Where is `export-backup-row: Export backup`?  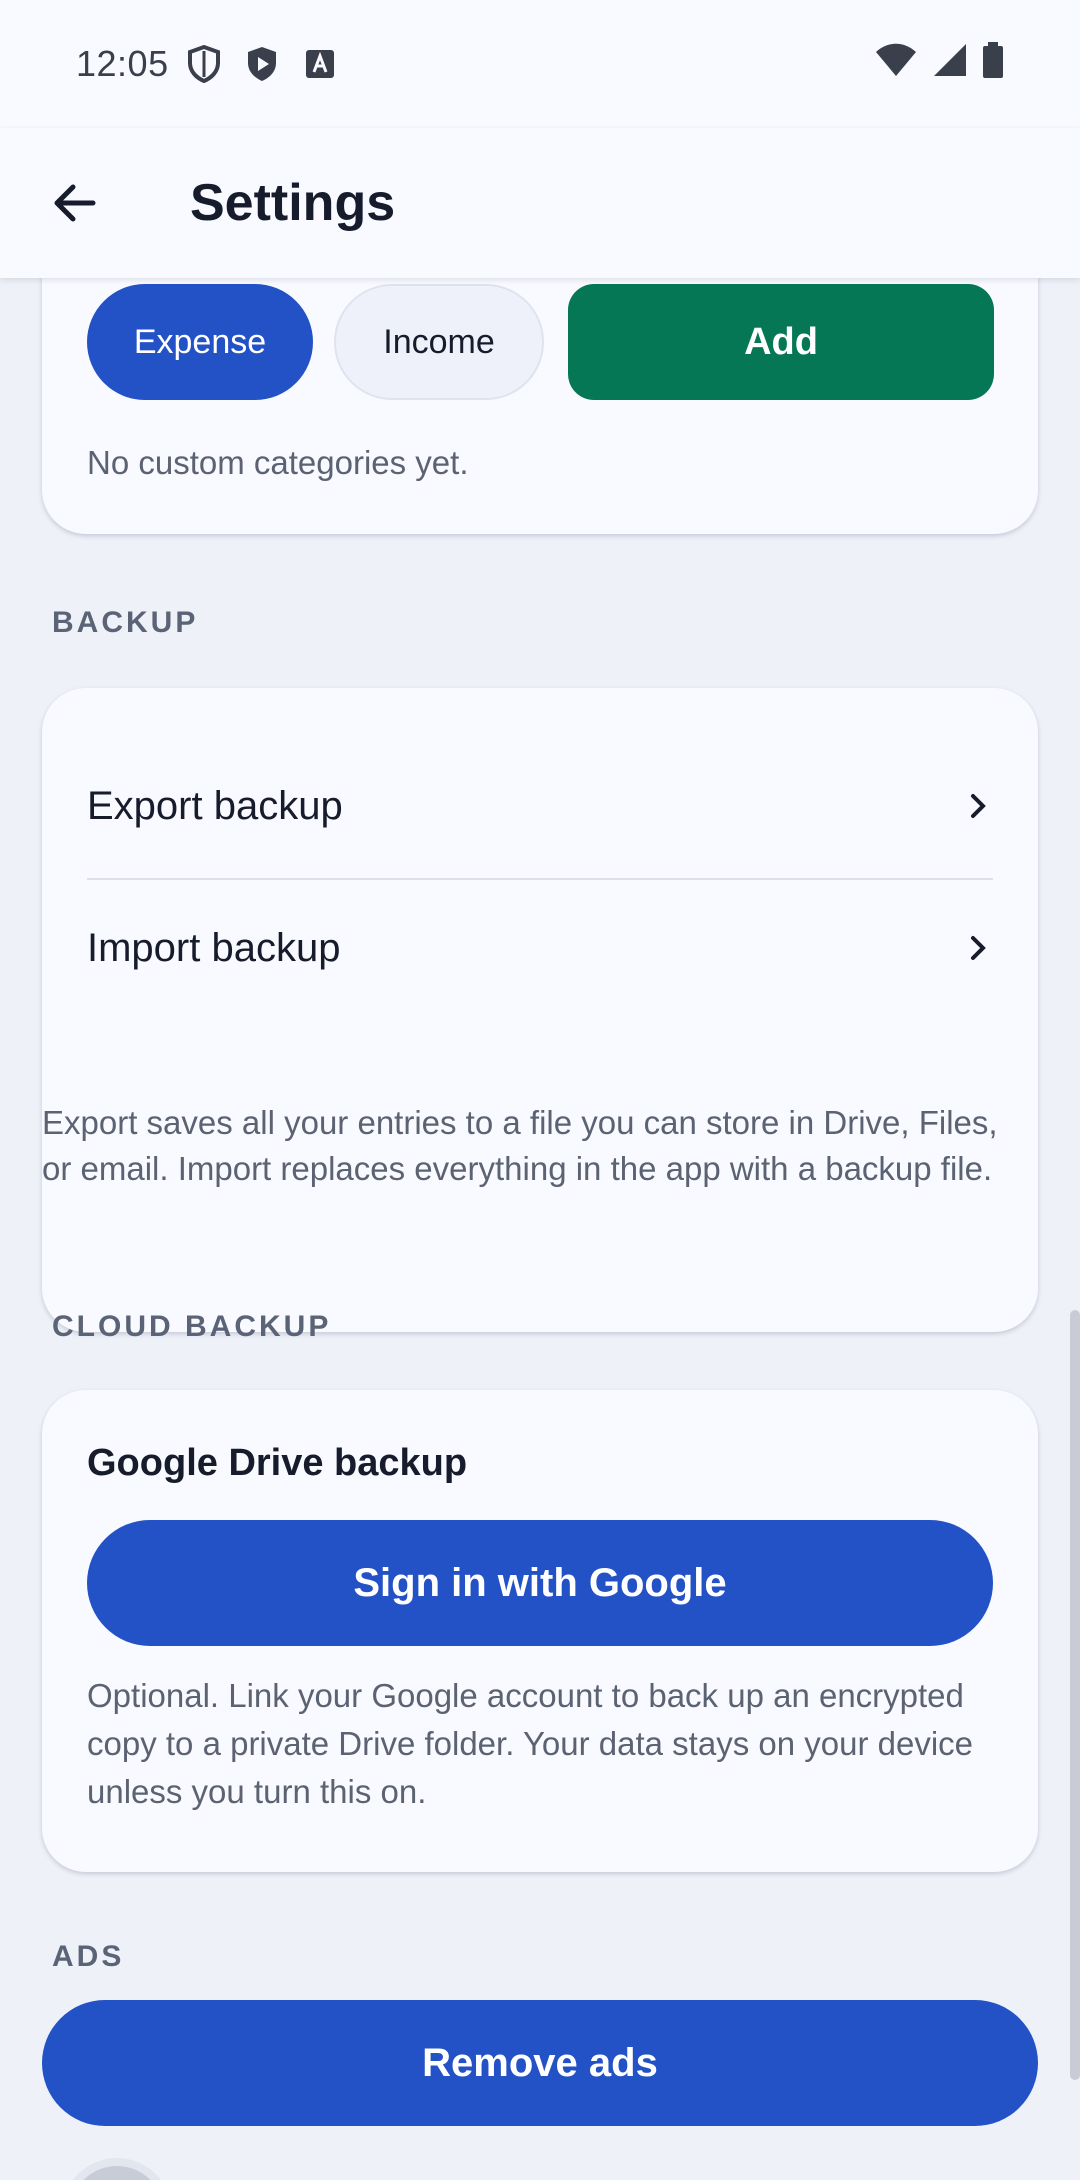 export-backup-row: Export backup is located at coordinates (540, 806).